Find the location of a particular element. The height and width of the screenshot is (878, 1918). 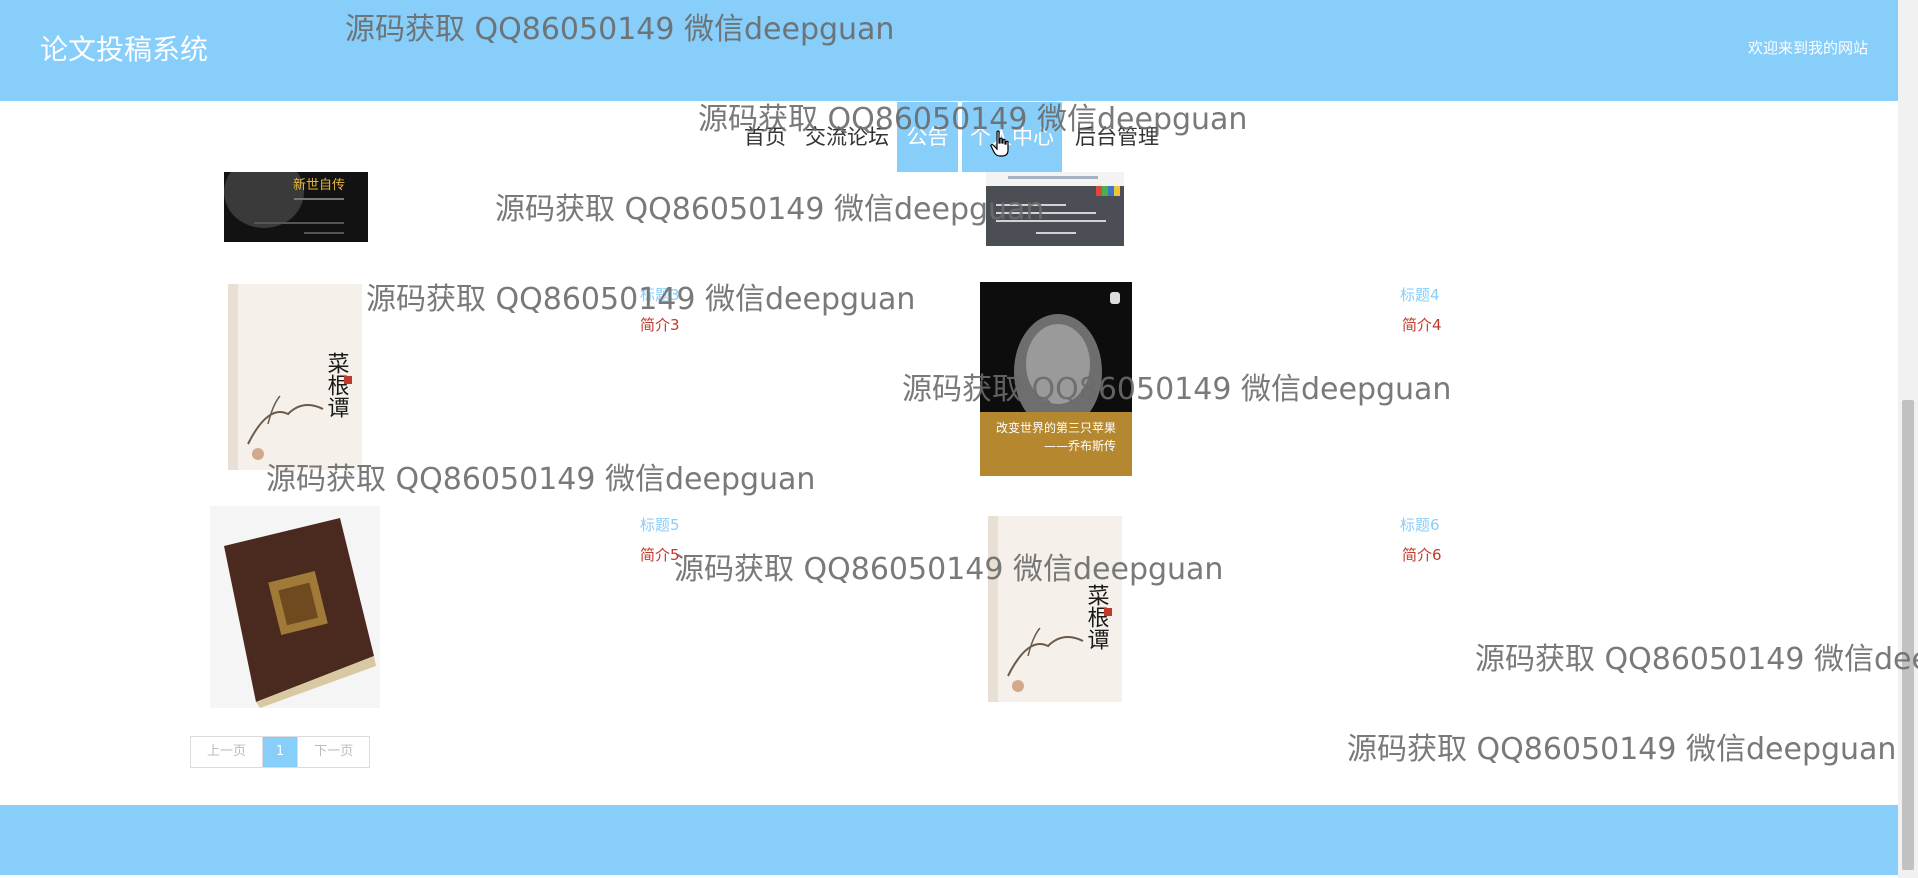

watermark-8: 源码获取 QQ86050149 微信dee is located at coordinates (1696, 659).